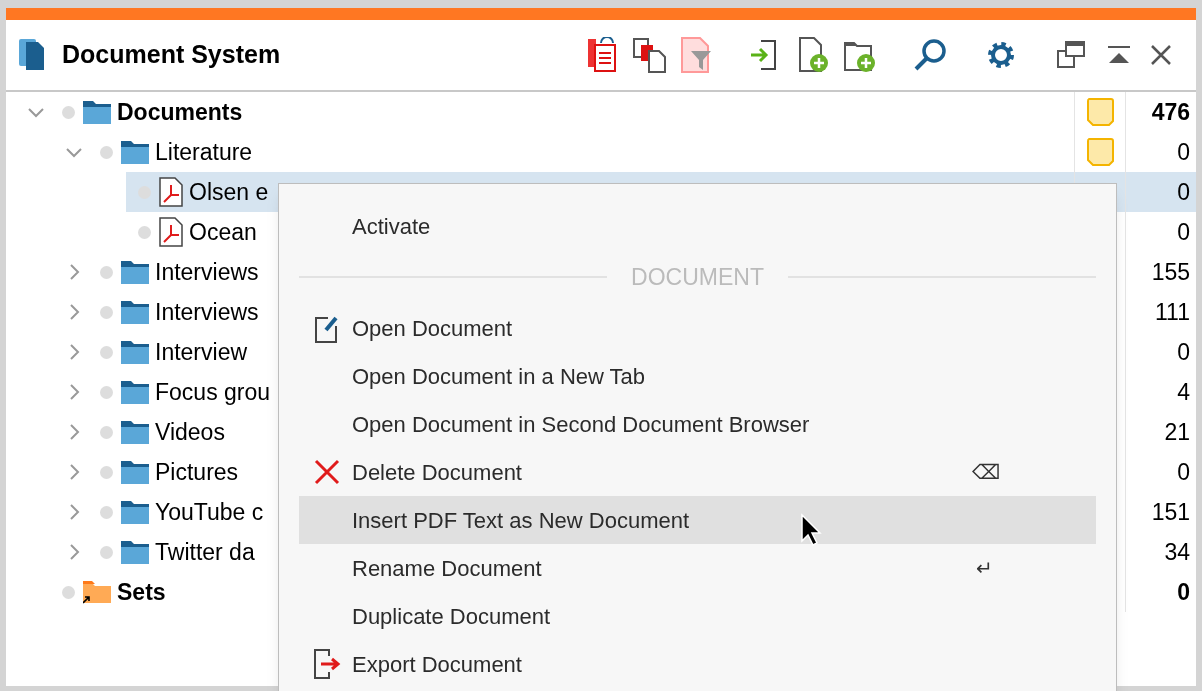 The image size is (1202, 691). What do you see at coordinates (1170, 512) in the screenshot?
I see `count-cell-text: 151` at bounding box center [1170, 512].